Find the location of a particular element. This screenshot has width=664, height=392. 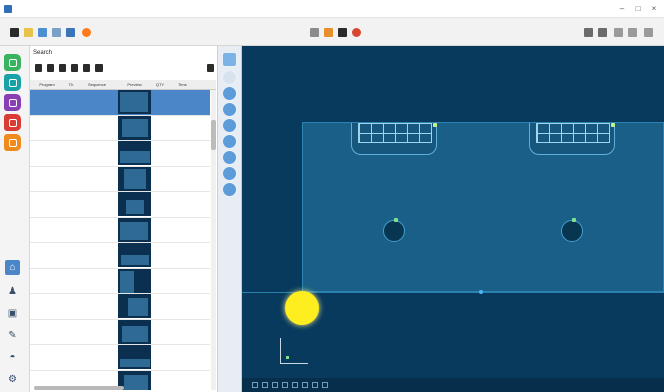

orange-tab-icon is located at coordinates (12, 142).